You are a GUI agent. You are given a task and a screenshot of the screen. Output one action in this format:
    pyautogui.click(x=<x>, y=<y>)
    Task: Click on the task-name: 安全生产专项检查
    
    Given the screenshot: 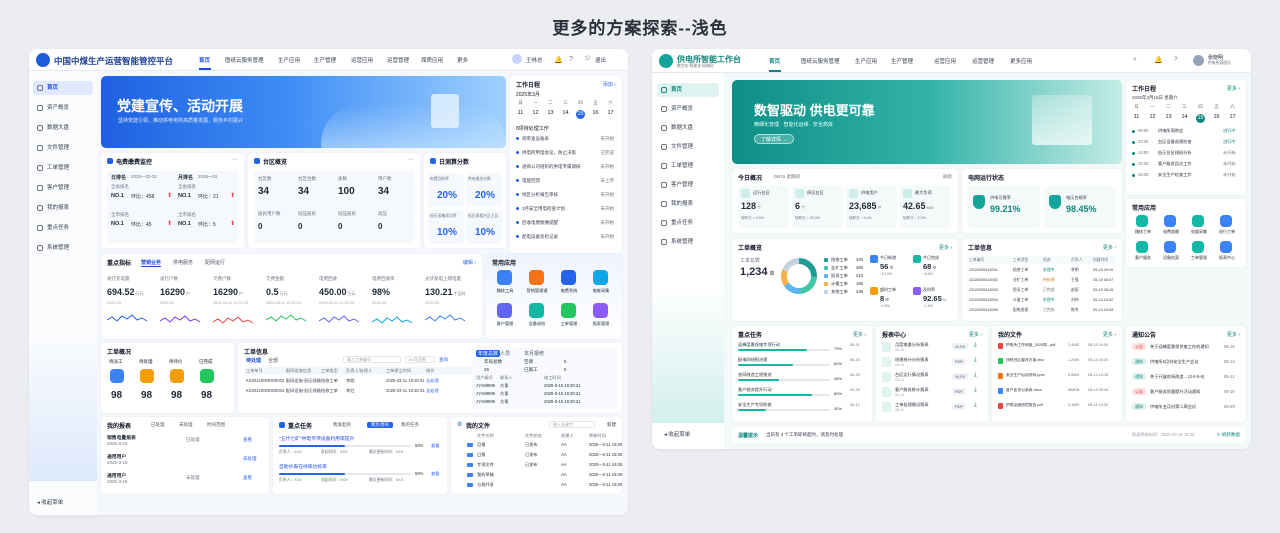 What is the action you would take?
    pyautogui.click(x=755, y=405)
    